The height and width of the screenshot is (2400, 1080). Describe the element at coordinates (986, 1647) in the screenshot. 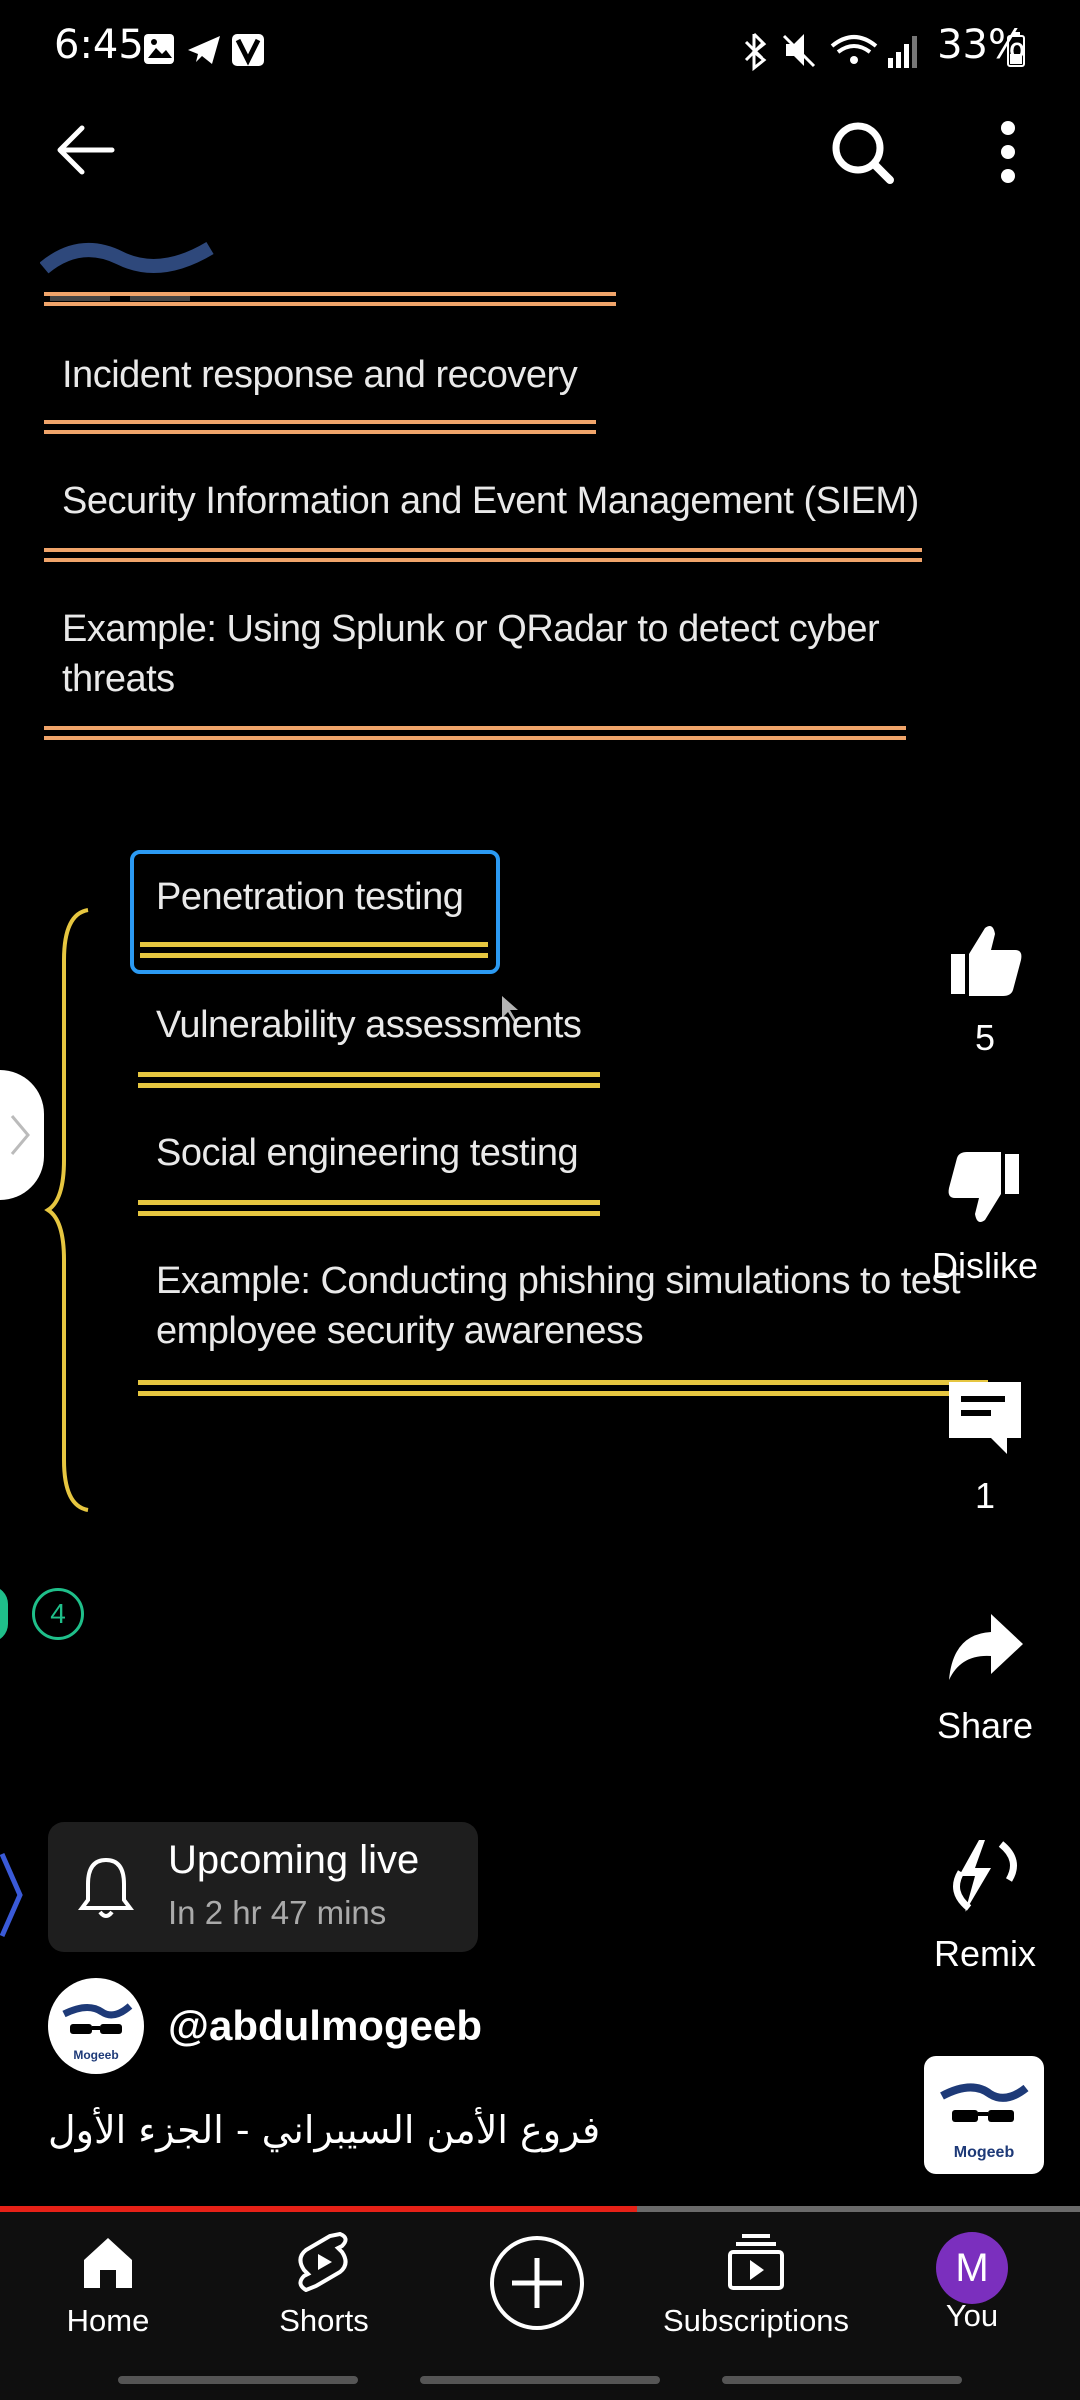

I see `share-icon` at that location.